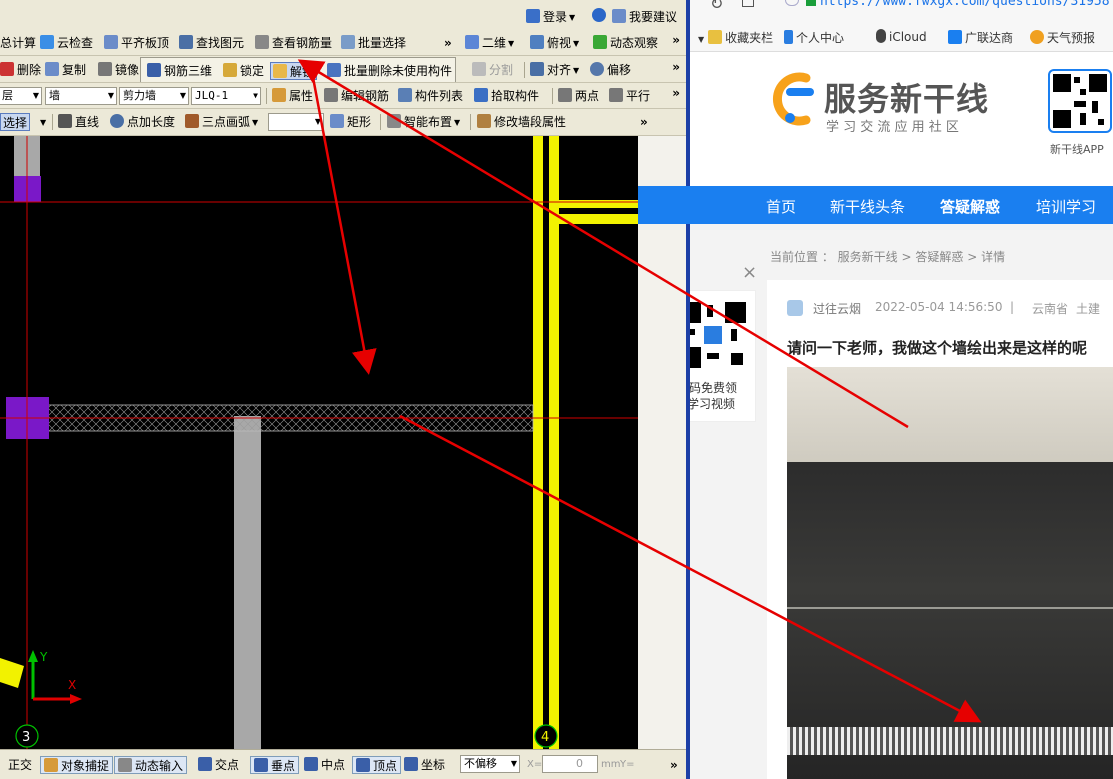 Image resolution: width=1113 pixels, height=779 pixels. I want to click on bookmark-personal-center: 个人中心, so click(814, 37).